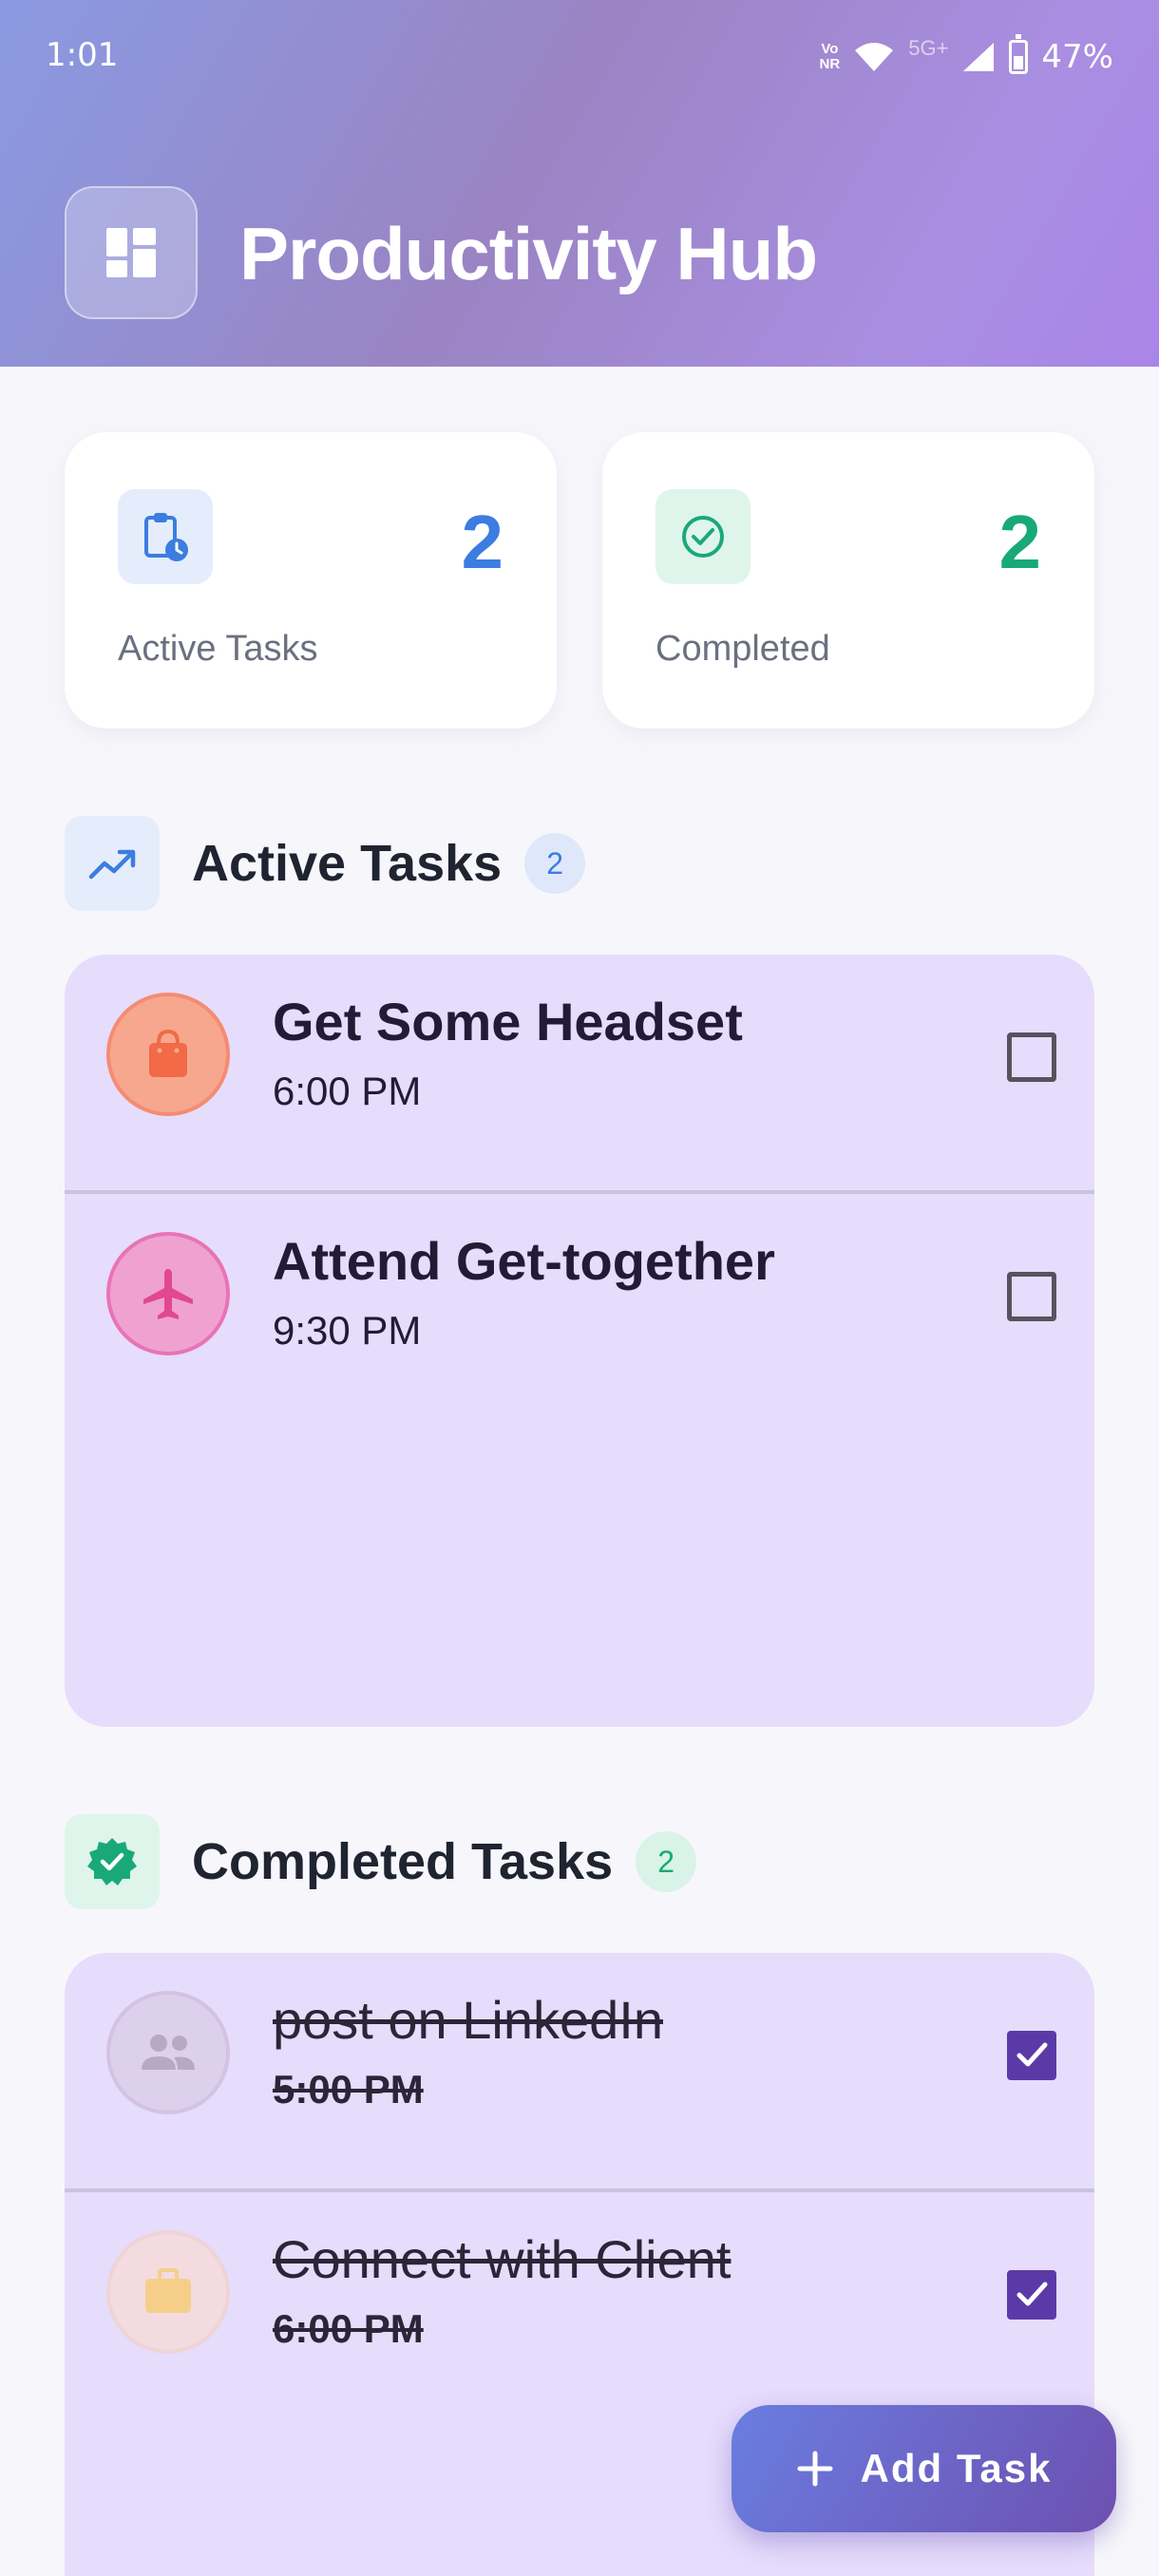 This screenshot has width=1159, height=2576. Describe the element at coordinates (1020, 542) in the screenshot. I see `completed-count: 2` at that location.